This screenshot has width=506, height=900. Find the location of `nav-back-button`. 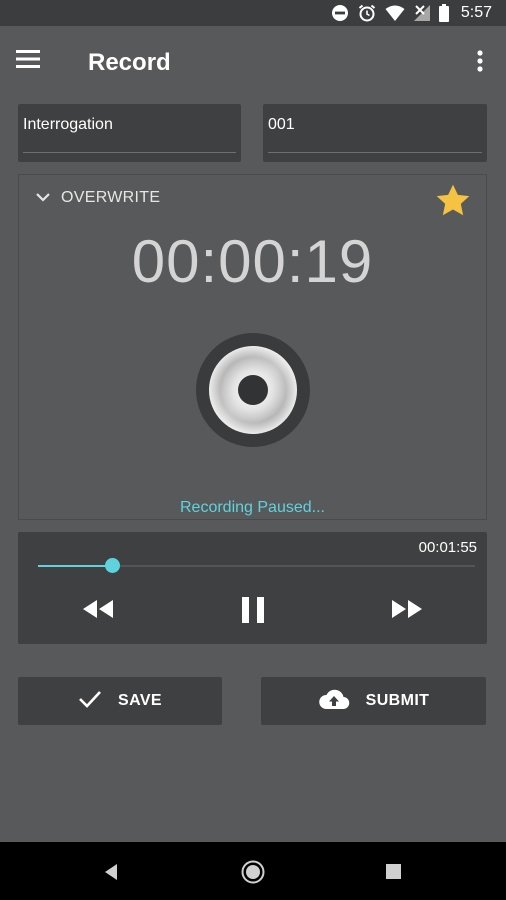

nav-back-button is located at coordinates (114, 872).